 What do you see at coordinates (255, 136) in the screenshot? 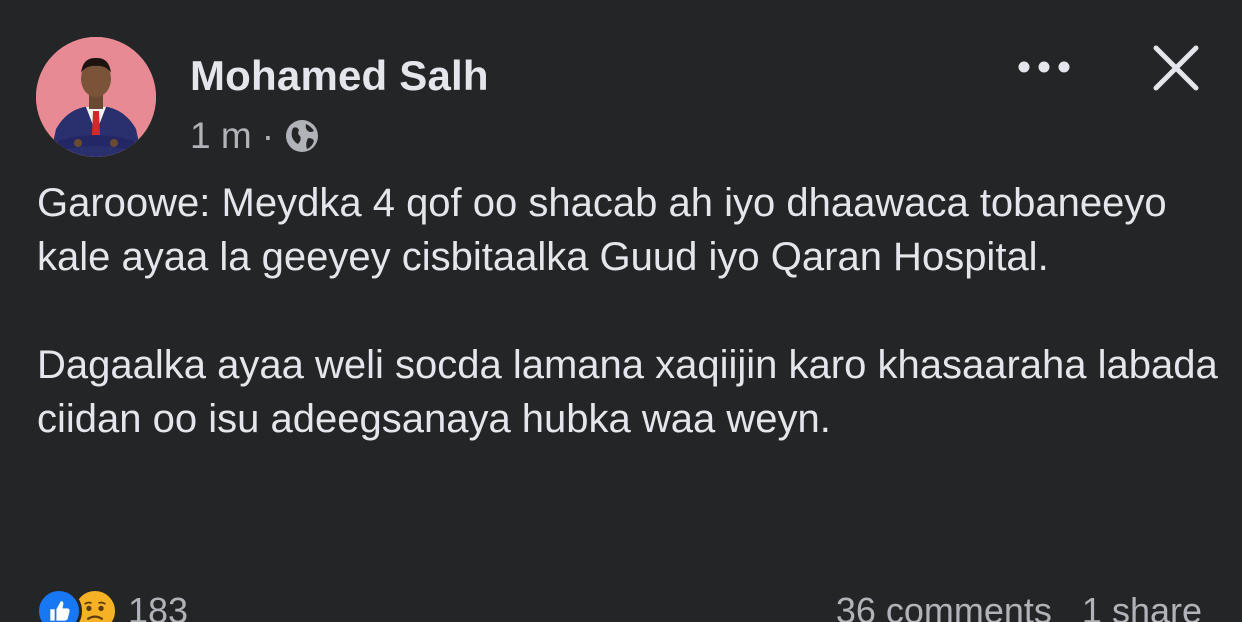
I see `post-meta: 1 m ·` at bounding box center [255, 136].